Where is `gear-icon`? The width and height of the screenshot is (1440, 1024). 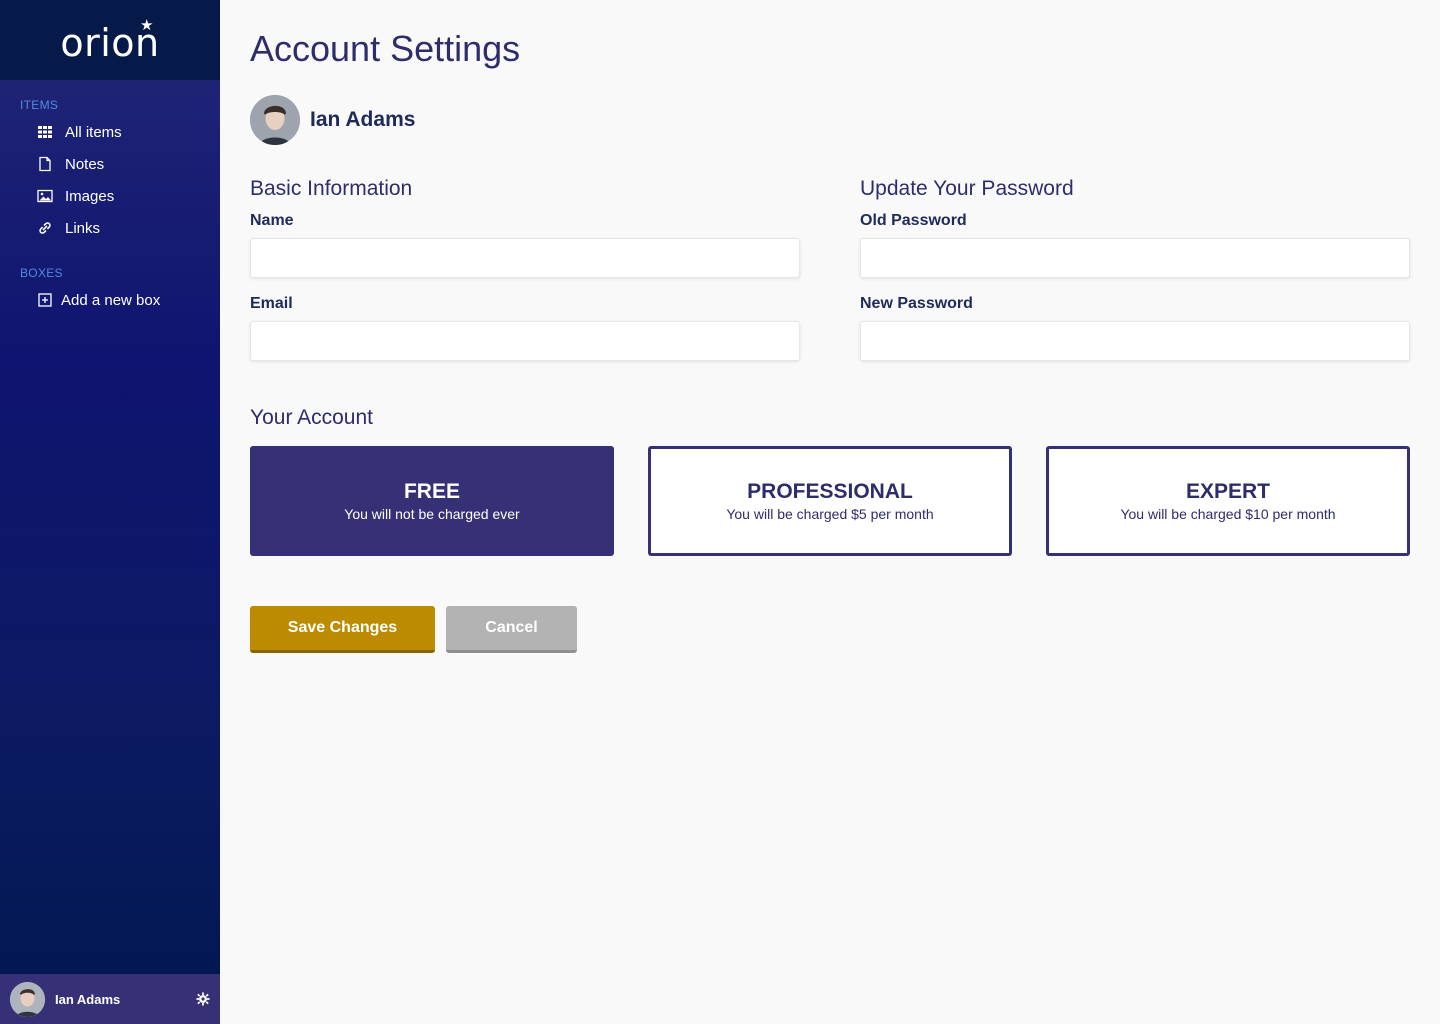 gear-icon is located at coordinates (203, 999).